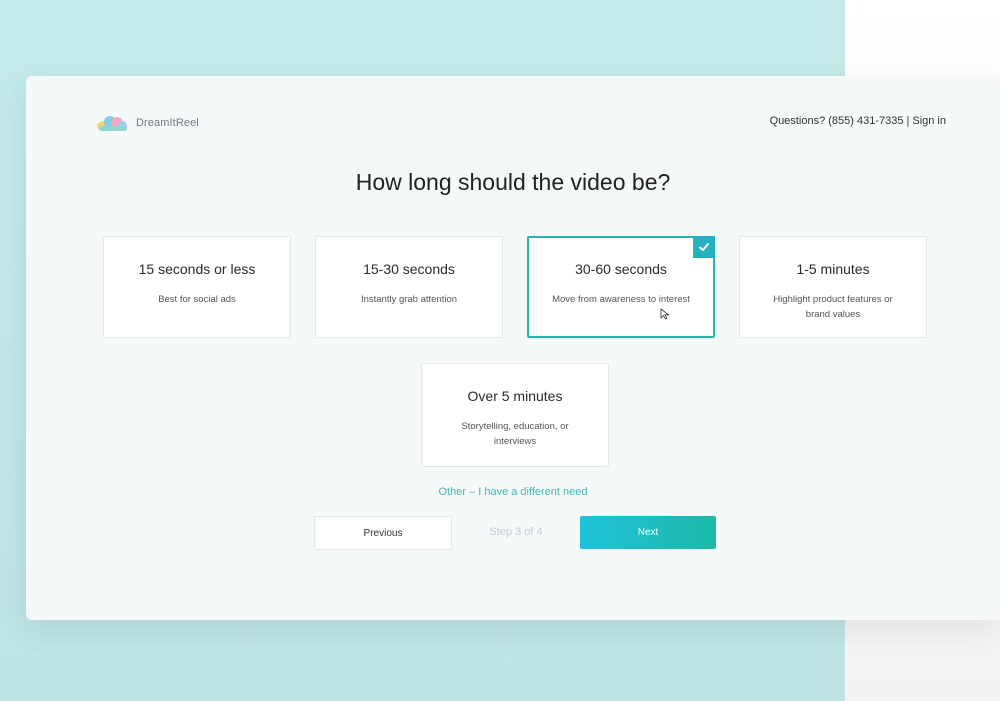 The height and width of the screenshot is (701, 1000). I want to click on selected-badge, so click(704, 247).